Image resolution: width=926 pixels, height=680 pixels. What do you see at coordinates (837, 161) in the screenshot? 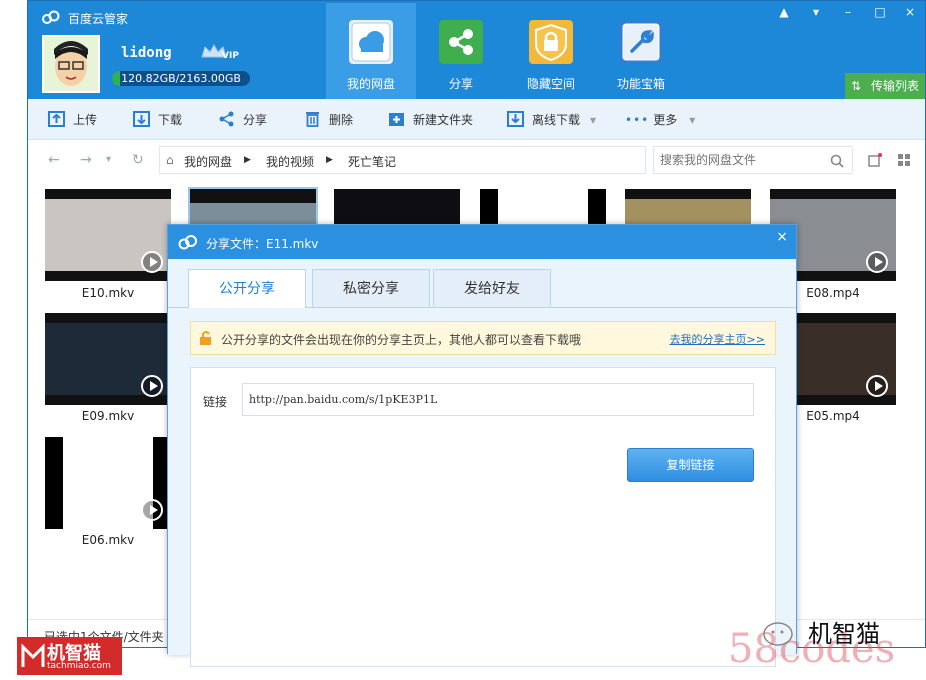
I see `search-icon` at bounding box center [837, 161].